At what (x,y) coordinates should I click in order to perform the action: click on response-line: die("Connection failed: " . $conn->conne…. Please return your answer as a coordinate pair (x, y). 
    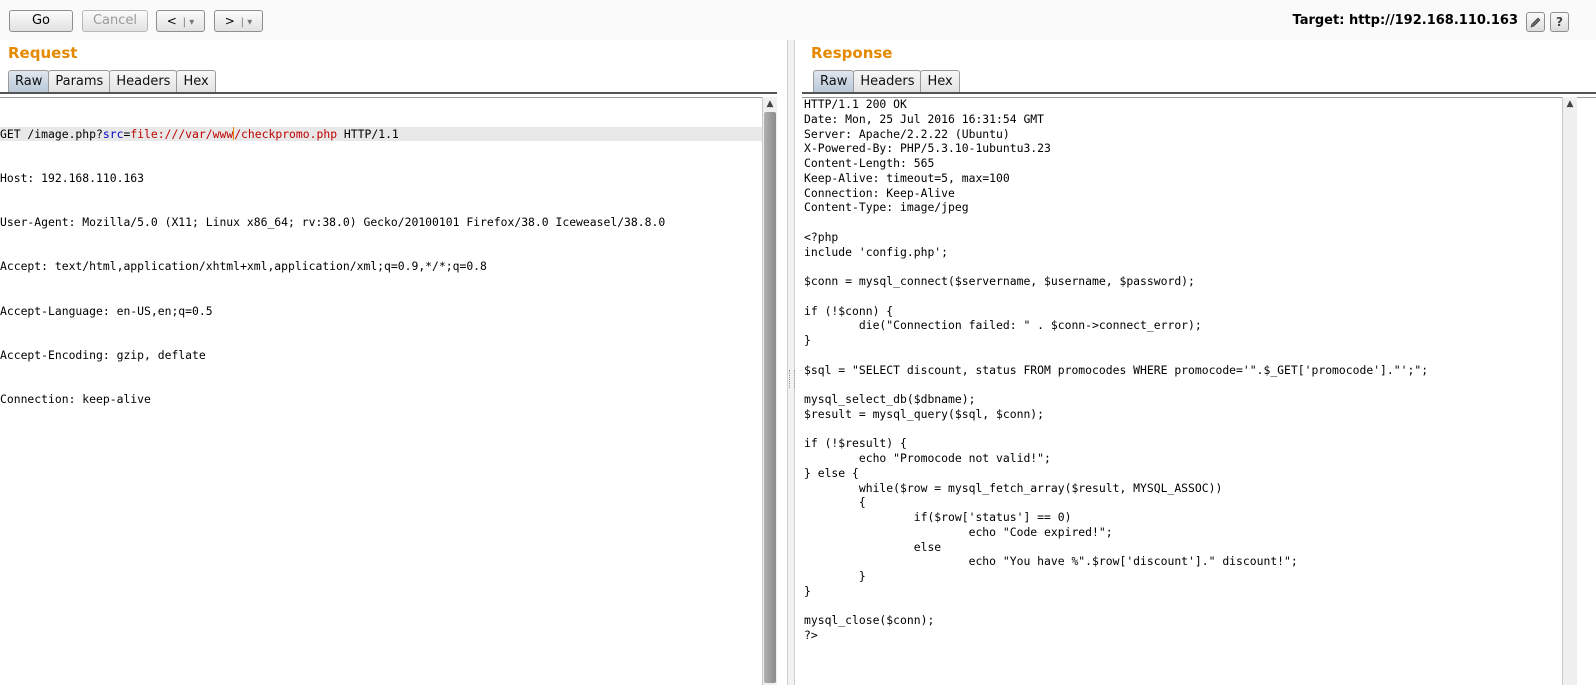
    Looking at the image, I should click on (1003, 325).